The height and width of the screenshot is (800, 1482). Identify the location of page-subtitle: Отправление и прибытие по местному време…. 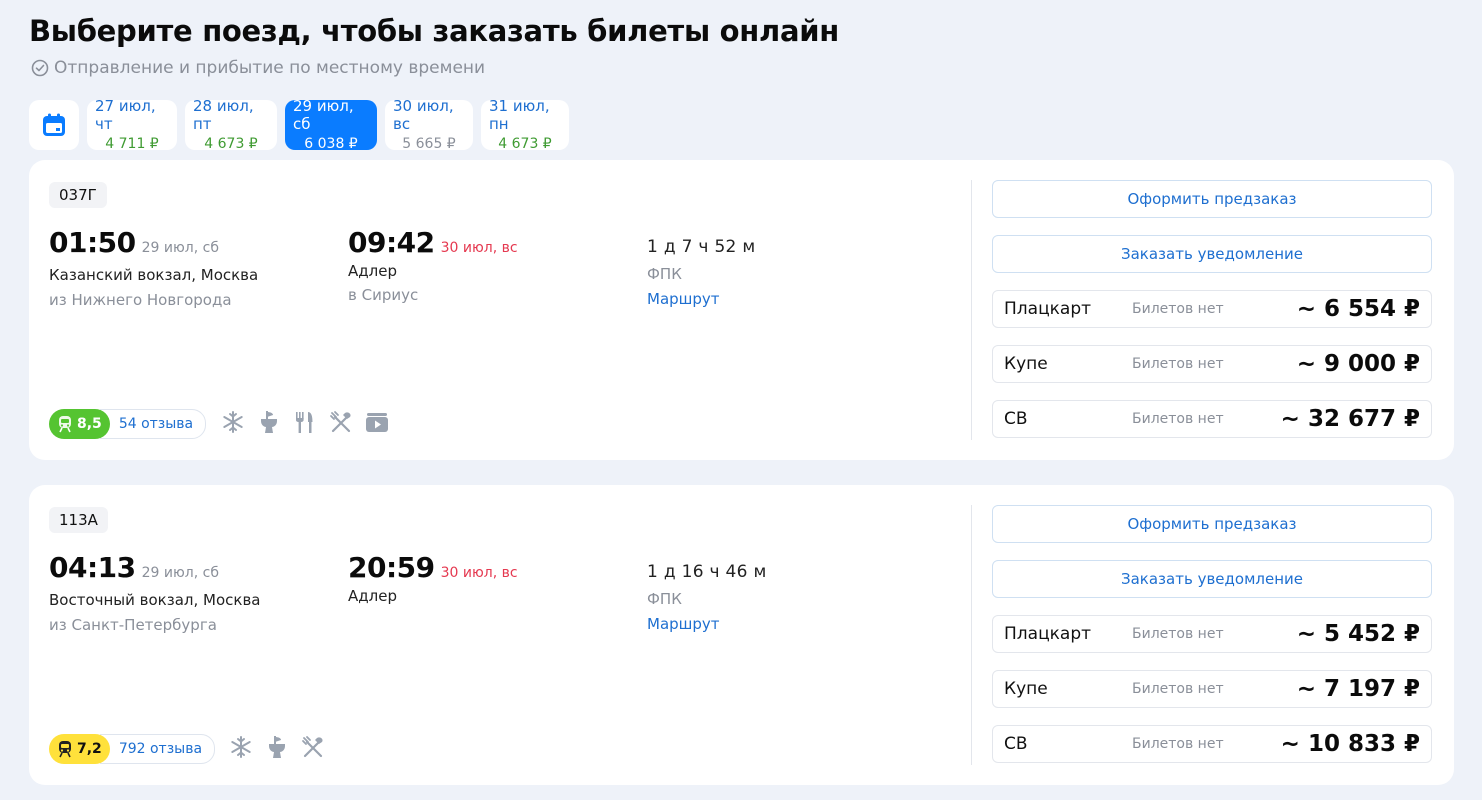
(258, 68).